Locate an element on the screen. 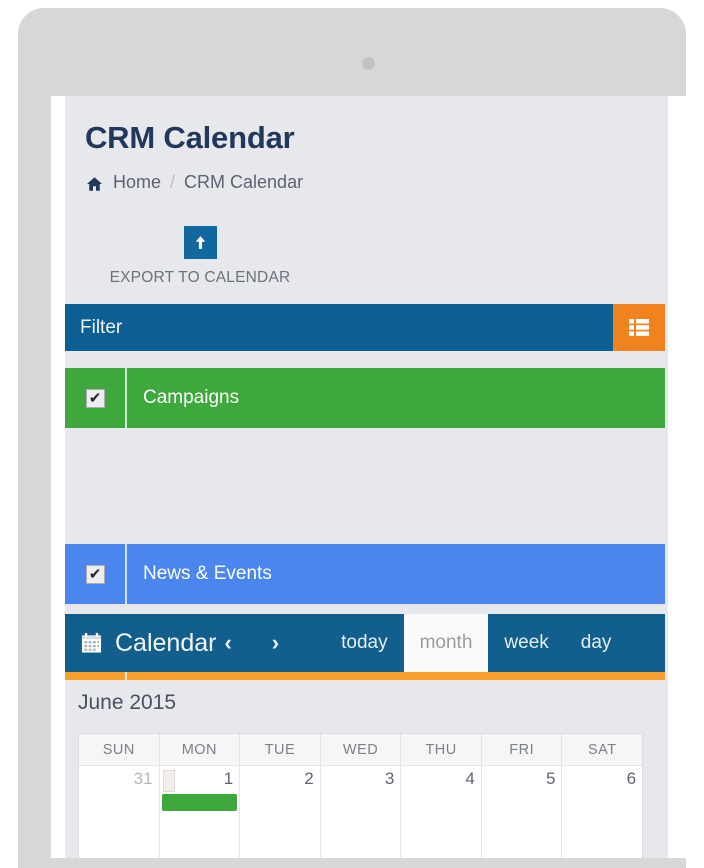 This screenshot has height=868, width=704. calendar-month-title: June 2015 is located at coordinates (127, 702).